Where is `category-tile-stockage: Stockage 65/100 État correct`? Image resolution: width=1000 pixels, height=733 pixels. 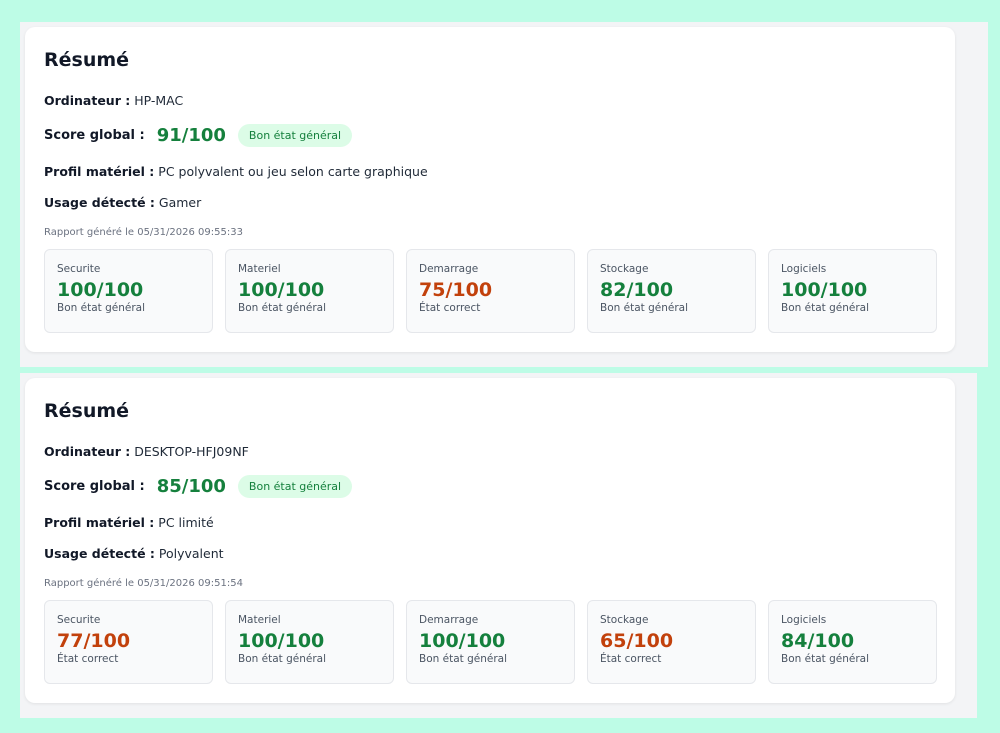 category-tile-stockage: Stockage 65/100 État correct is located at coordinates (671, 642).